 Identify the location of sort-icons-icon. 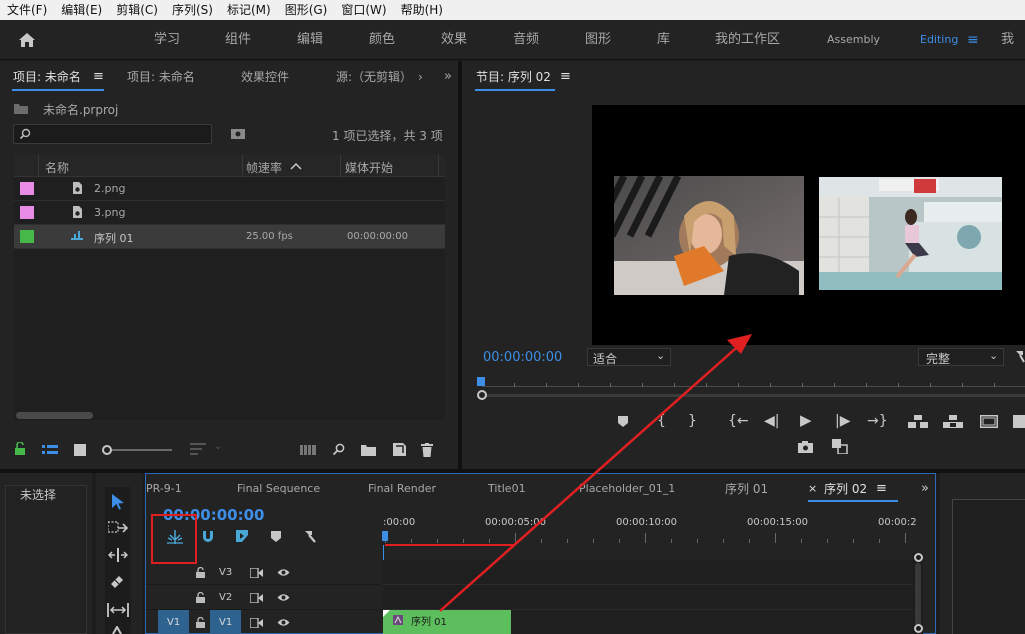
(198, 449).